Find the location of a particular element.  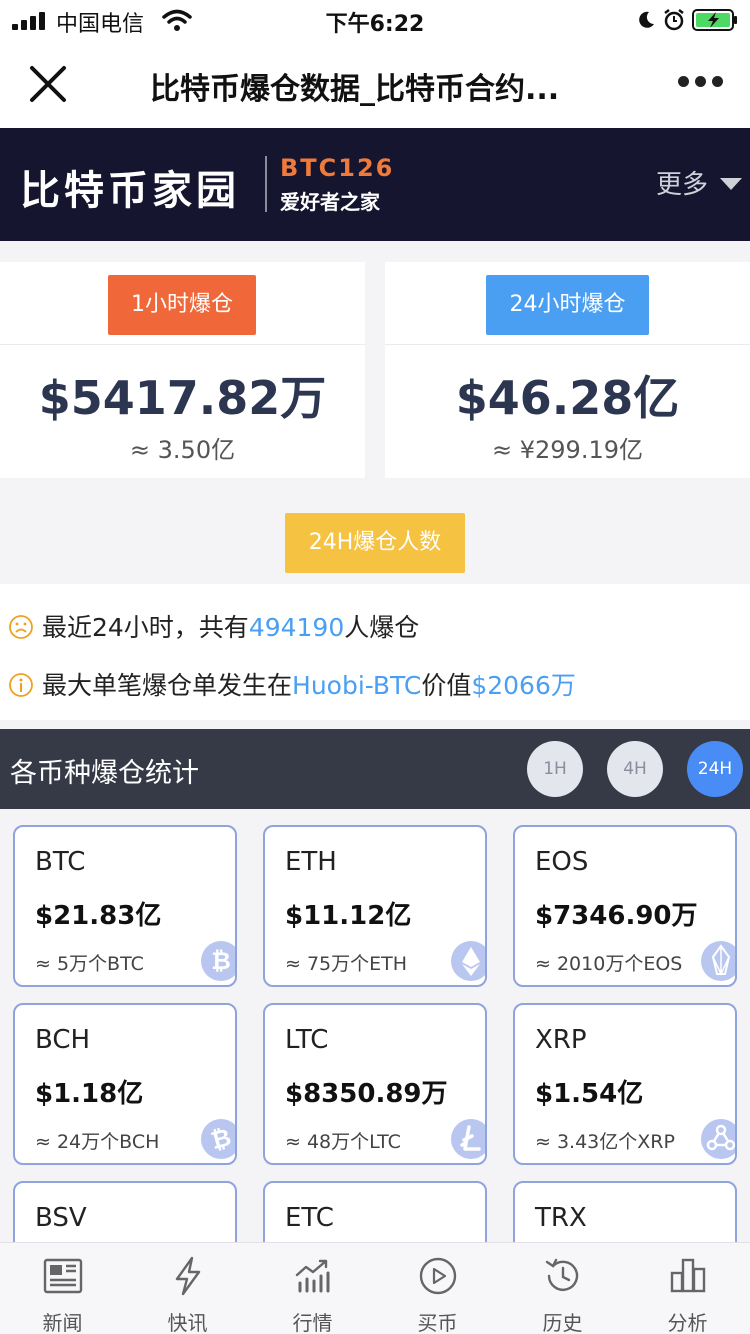

site-header: 比特币家园 BTC126 爱好者之家 更多 is located at coordinates (375, 184).